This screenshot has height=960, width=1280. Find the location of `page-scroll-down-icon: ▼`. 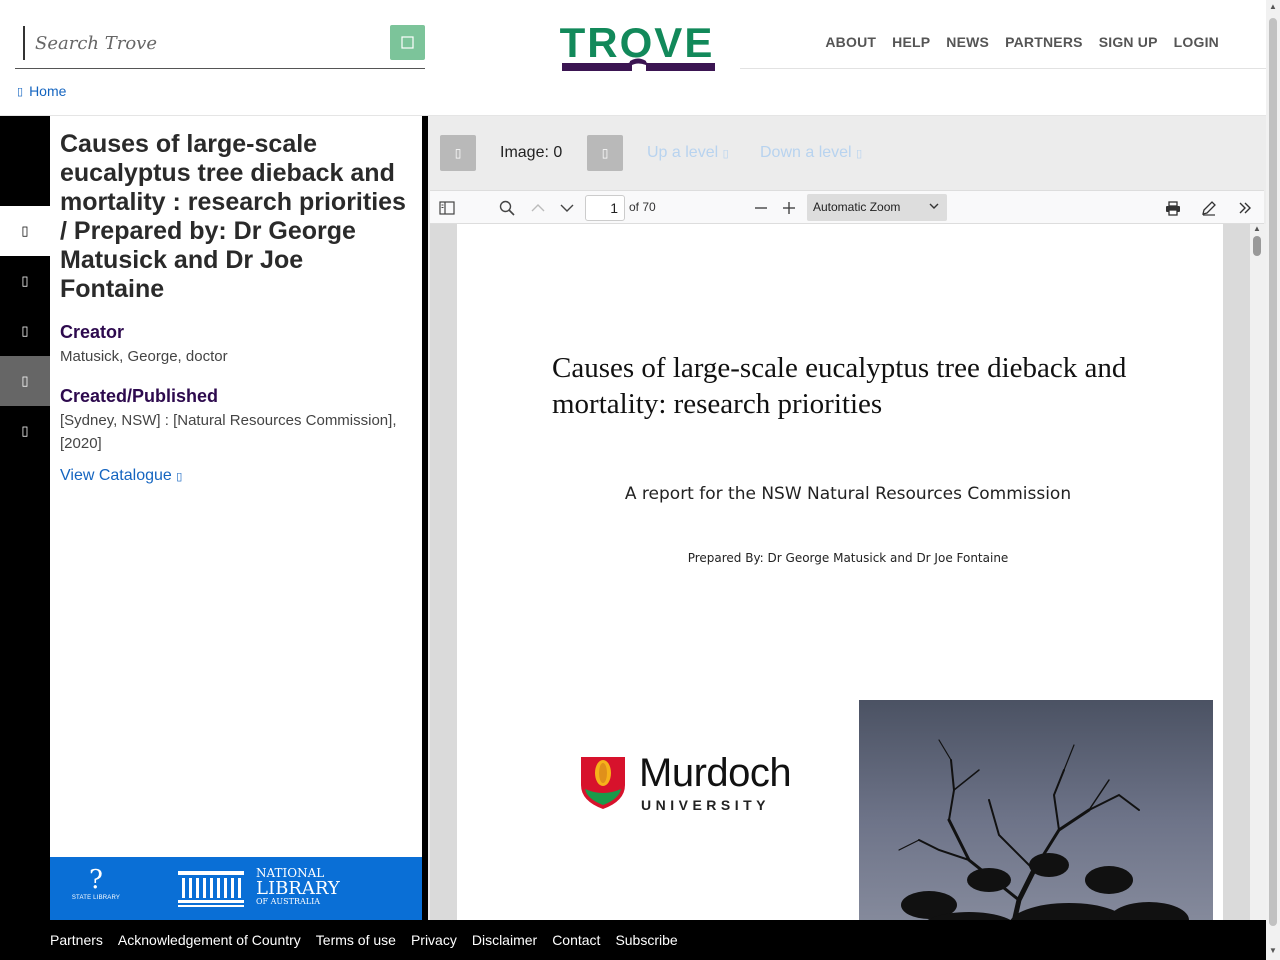

page-scroll-down-icon: ▼ is located at coordinates (1273, 950).